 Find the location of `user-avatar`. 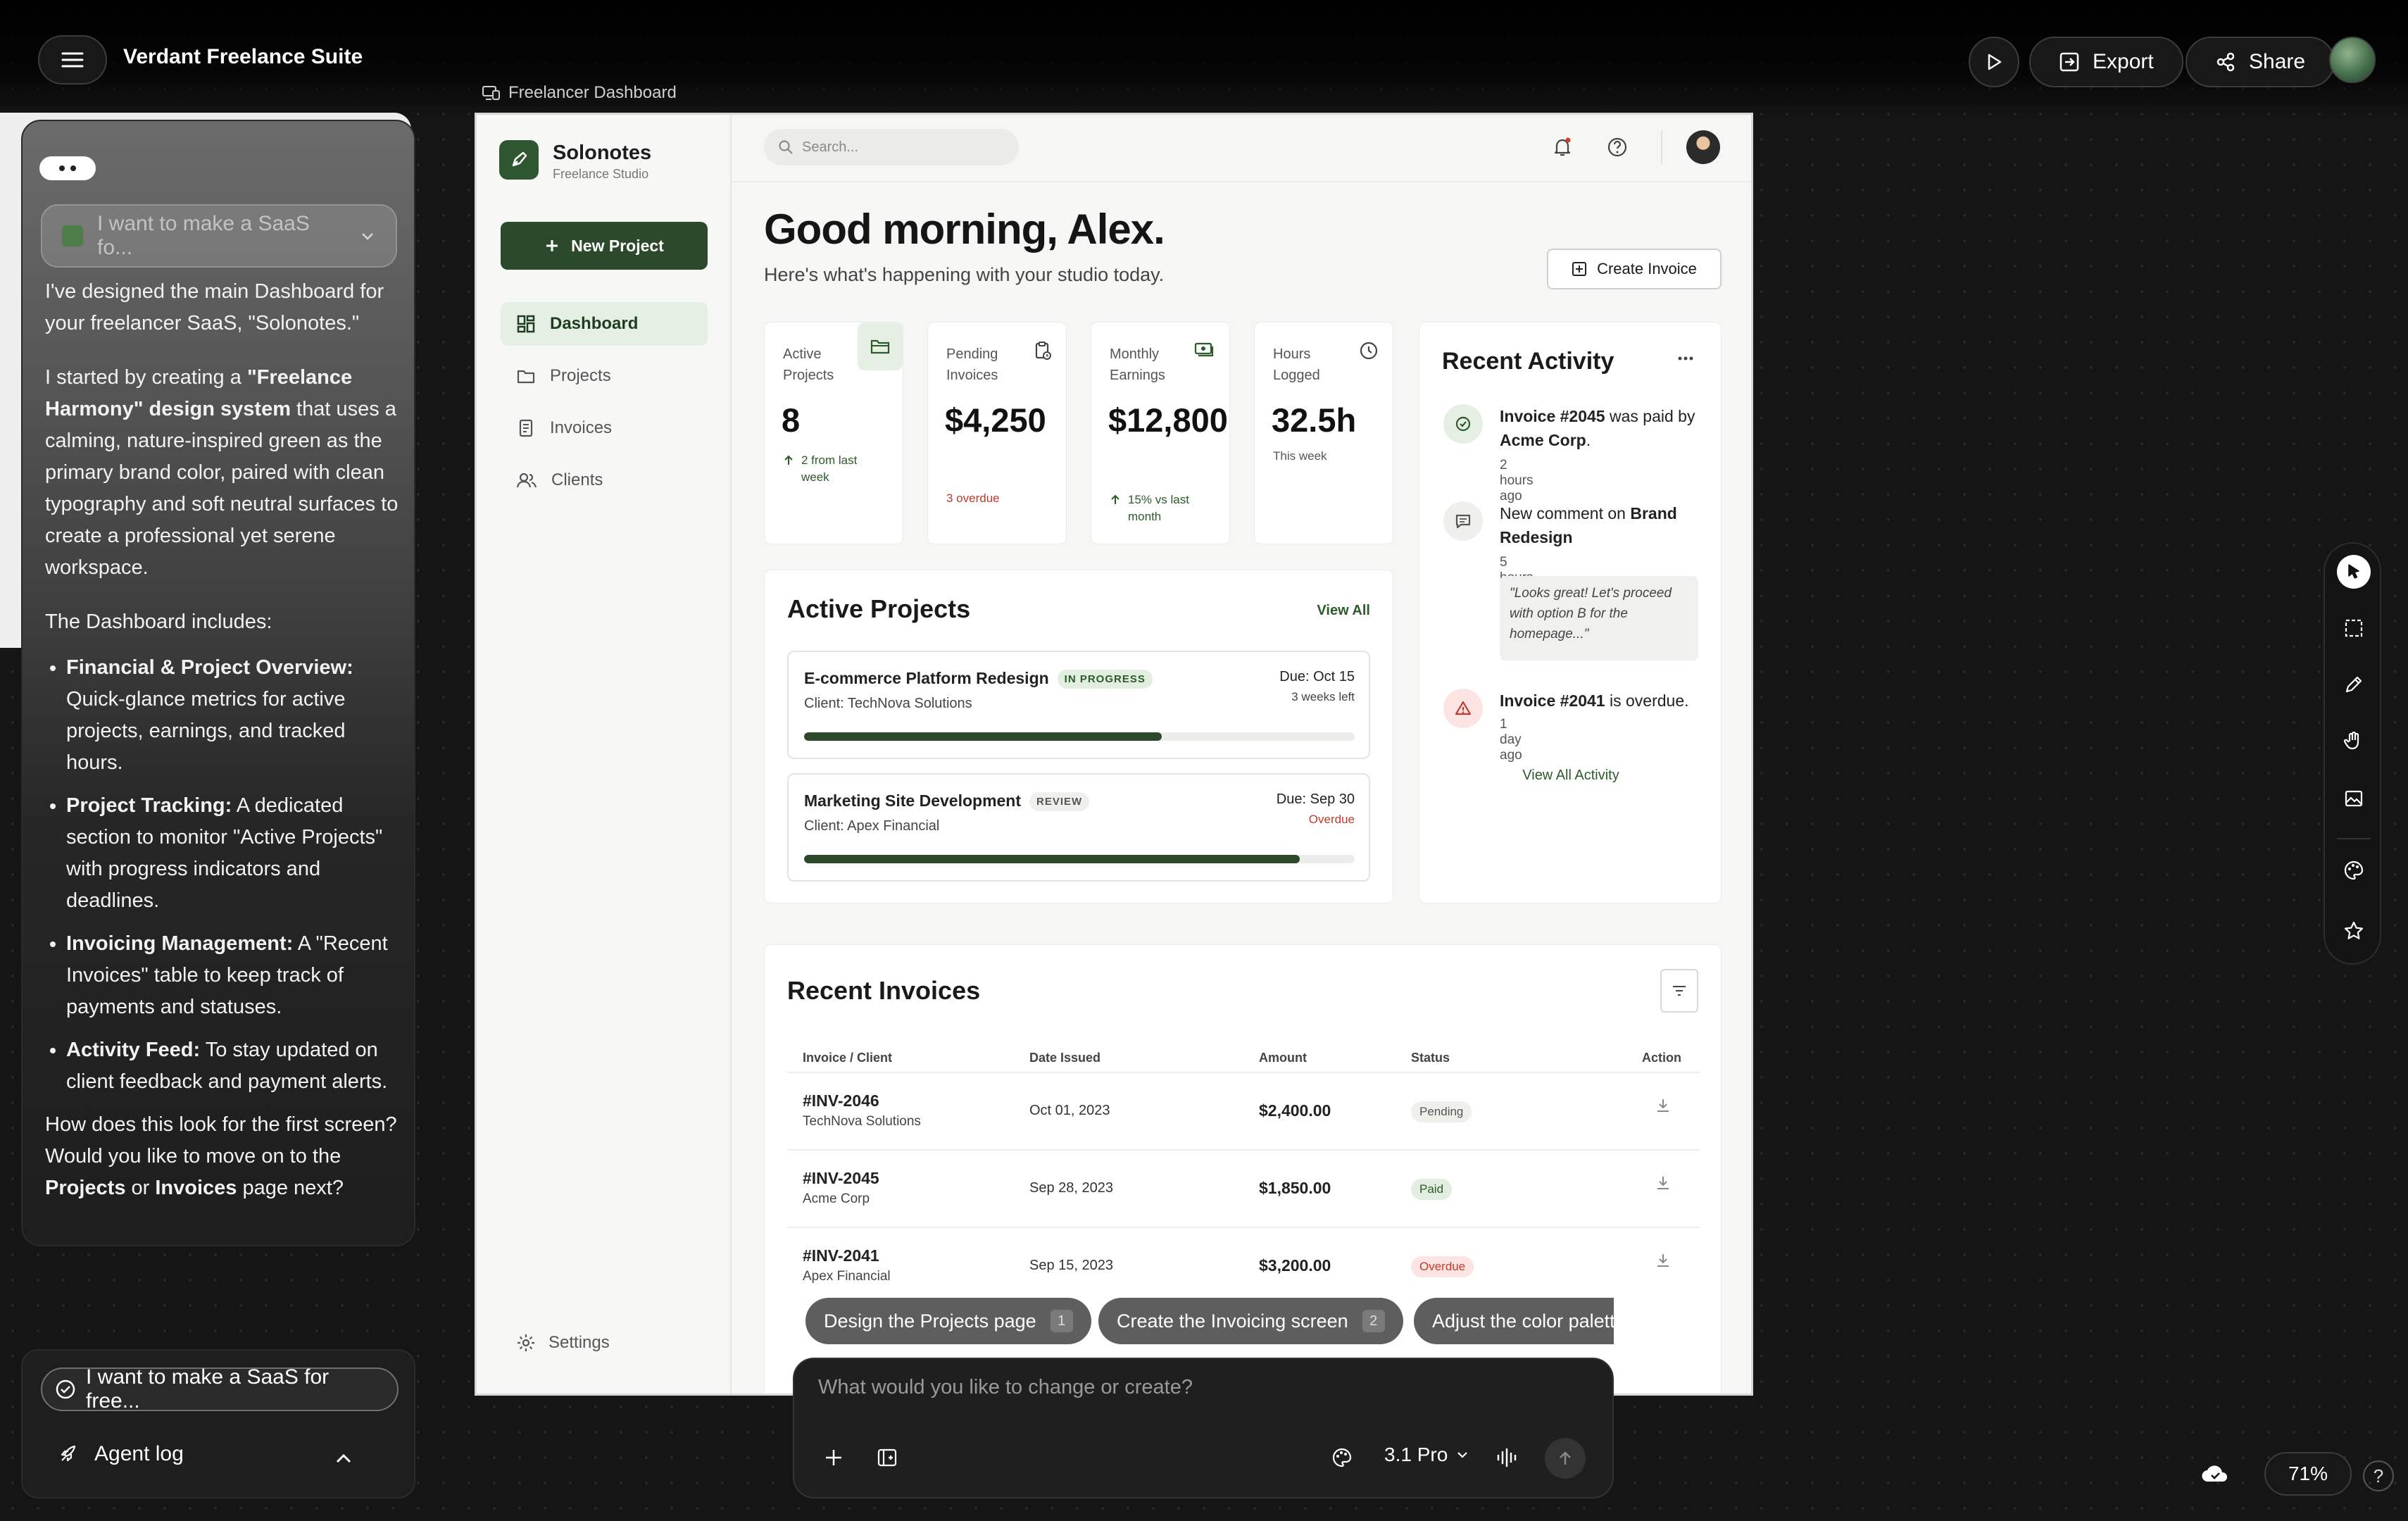

user-avatar is located at coordinates (2352, 60).